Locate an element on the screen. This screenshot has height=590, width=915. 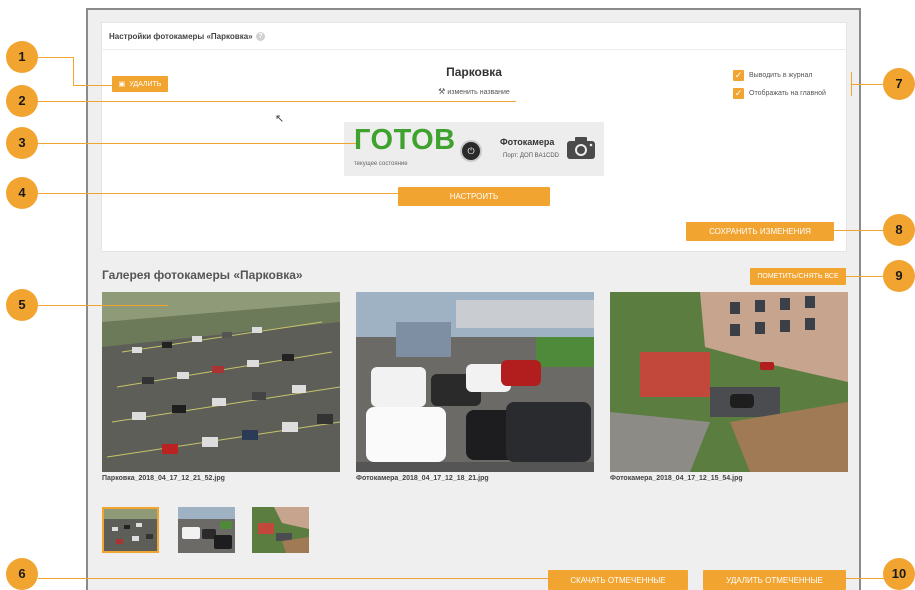
rename-link: ⚒ изменить название is located at coordinates (474, 91).